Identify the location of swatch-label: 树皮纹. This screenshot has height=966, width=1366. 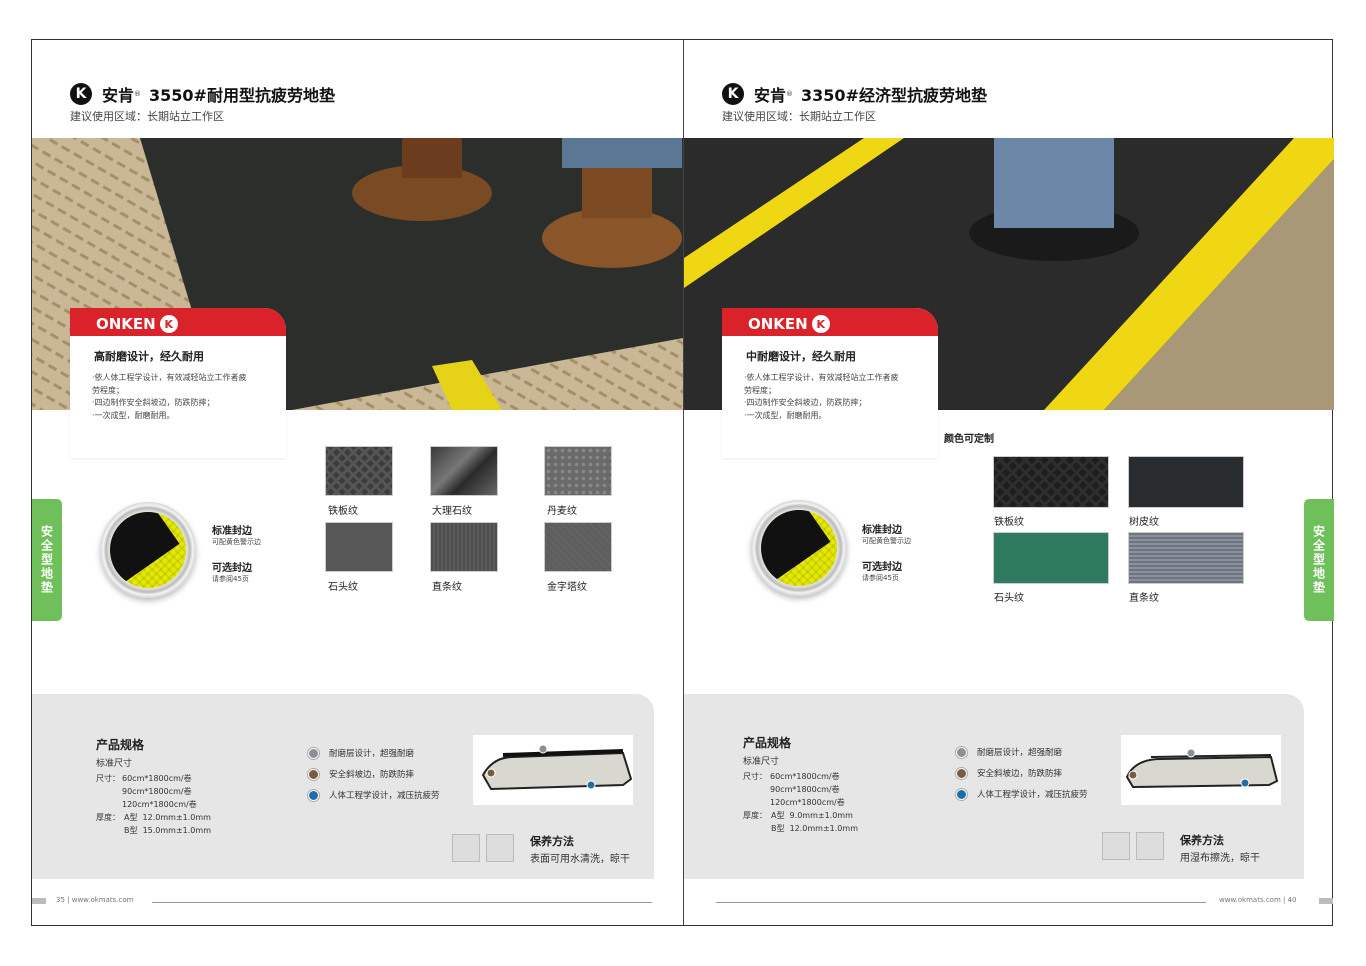
(1144, 522).